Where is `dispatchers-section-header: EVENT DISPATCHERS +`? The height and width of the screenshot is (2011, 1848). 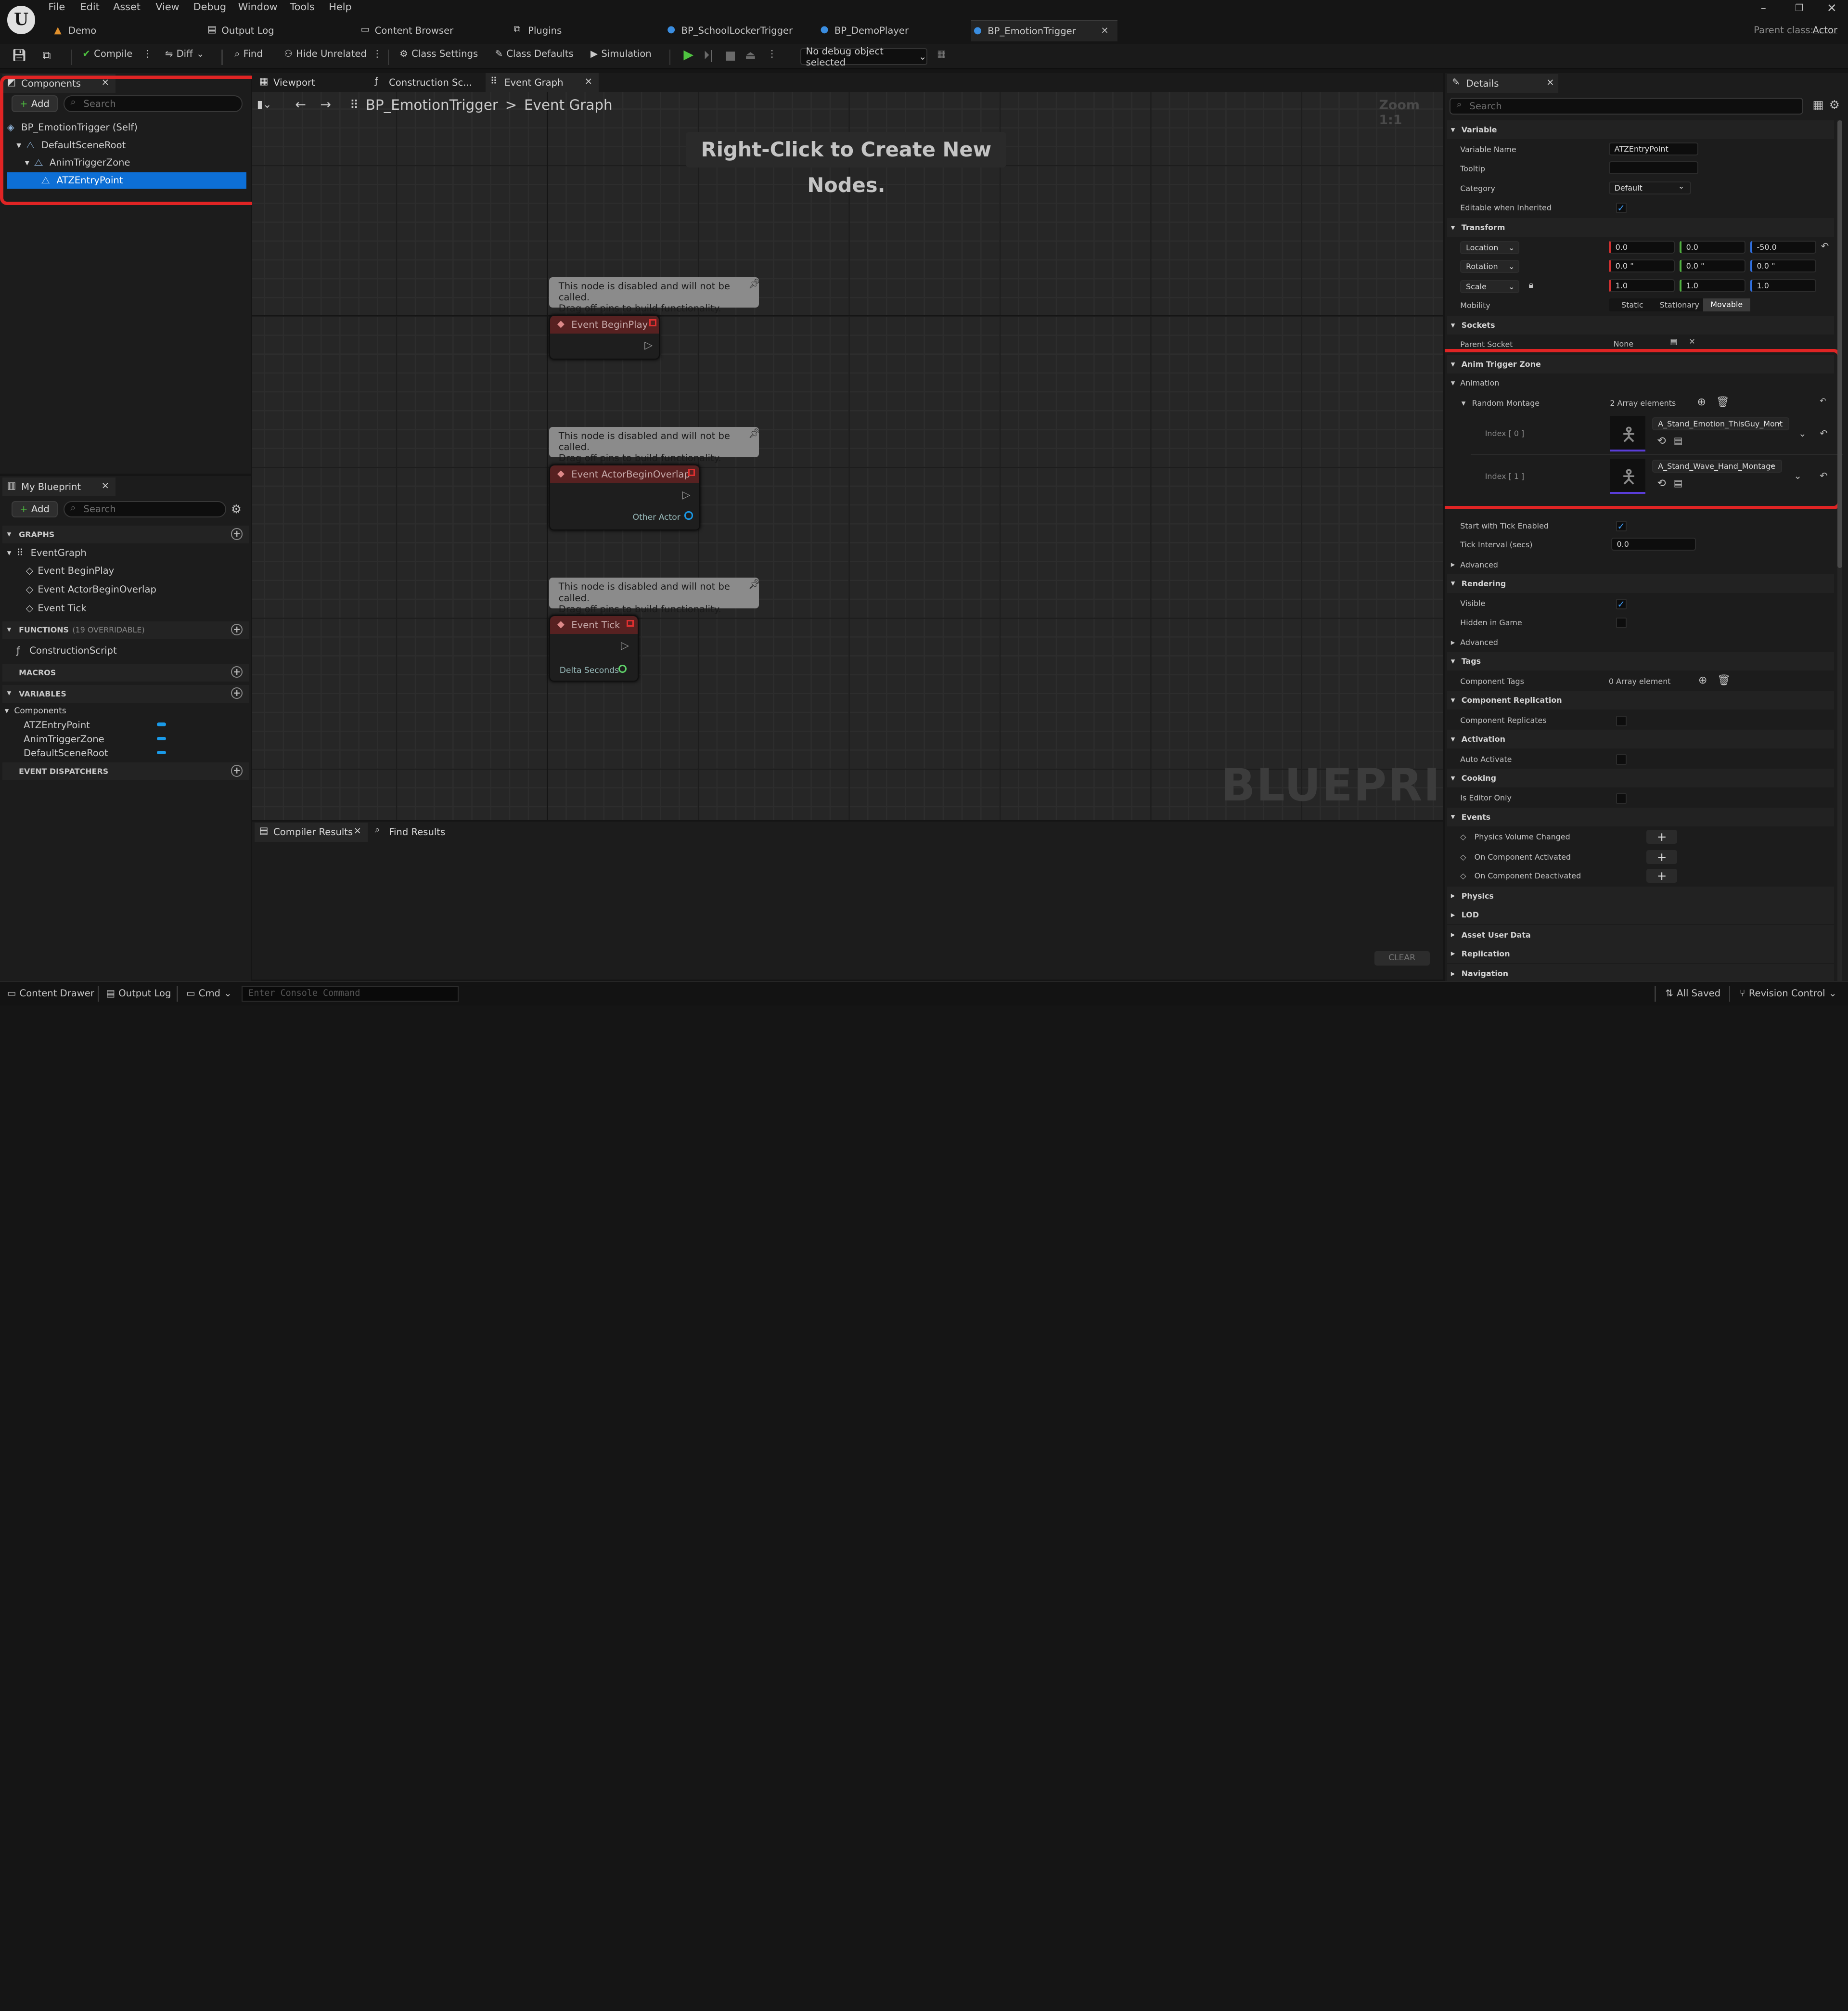
dispatchers-section-header: EVENT DISPATCHERS + is located at coordinates (125, 771).